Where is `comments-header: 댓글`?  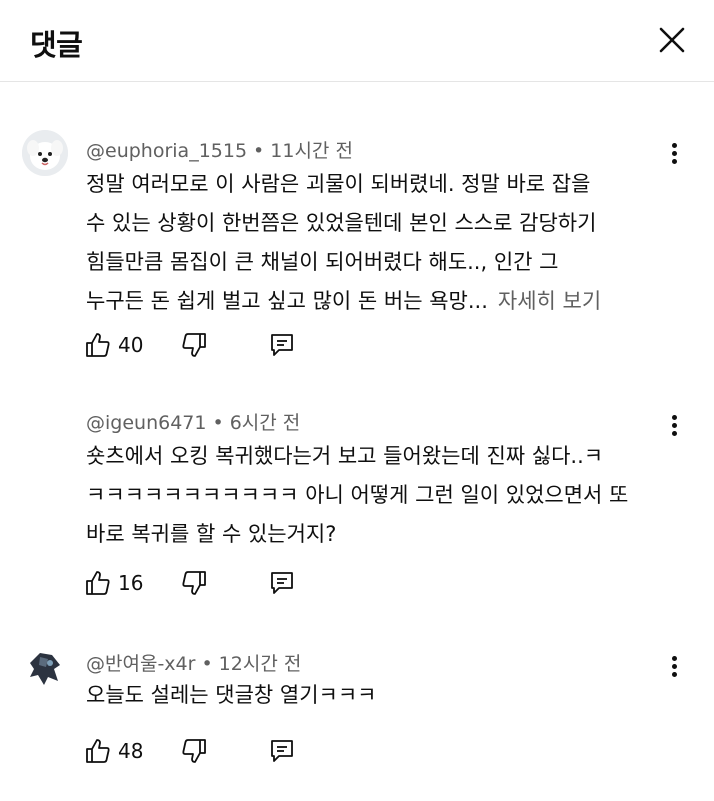
comments-header: 댓글 is located at coordinates (357, 41).